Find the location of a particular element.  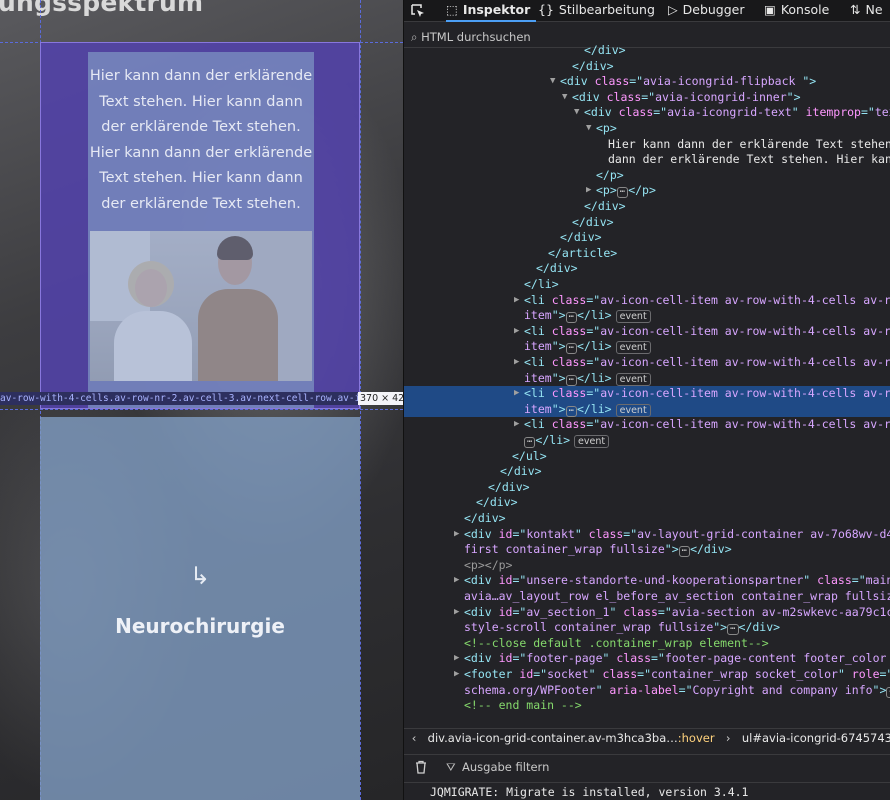

tree-token: =" is located at coordinates (593, 393).